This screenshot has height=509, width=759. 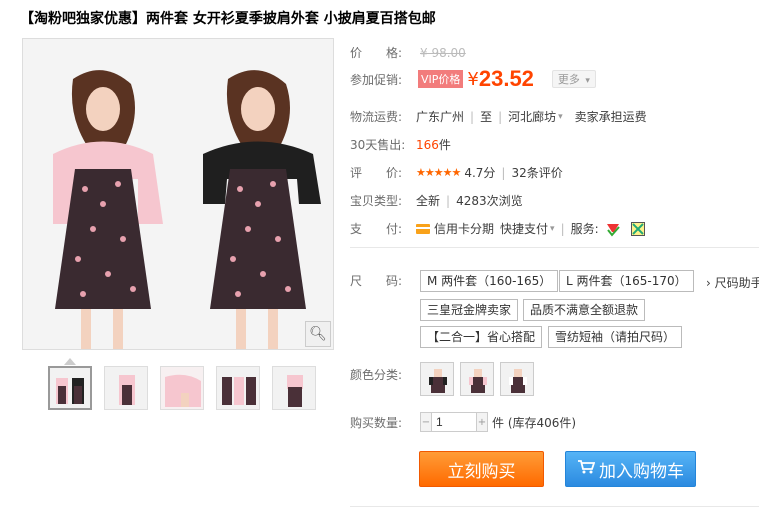 What do you see at coordinates (481, 337) in the screenshot?
I see `size-option-5: 【二合一】省心搭配` at bounding box center [481, 337].